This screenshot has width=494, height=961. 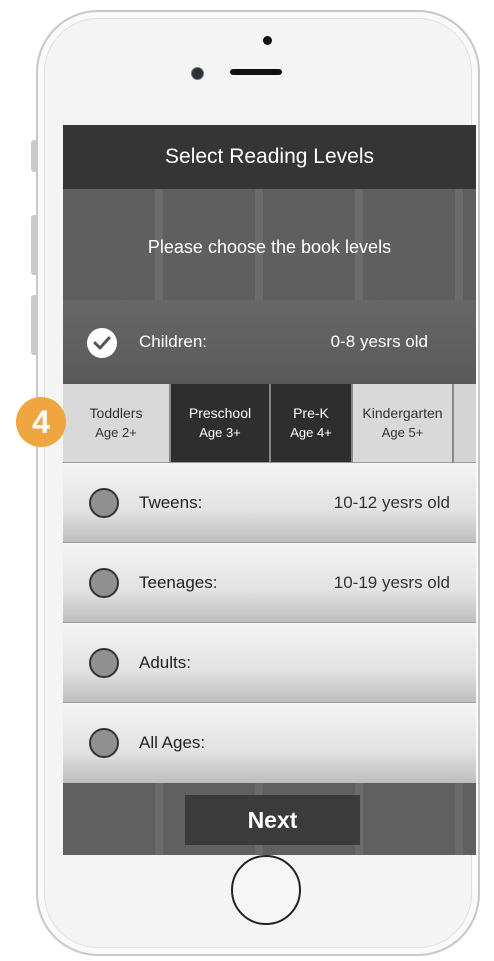 What do you see at coordinates (197, 73) in the screenshot?
I see `camera-icon` at bounding box center [197, 73].